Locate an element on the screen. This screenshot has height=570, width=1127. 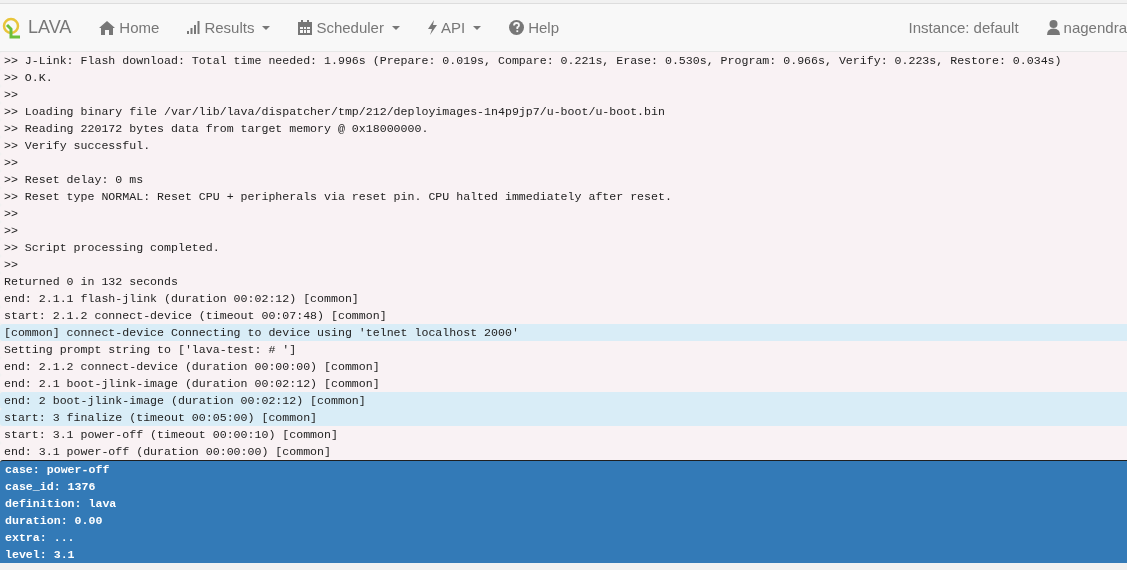
brand-link: LAVA is located at coordinates (43, 27).